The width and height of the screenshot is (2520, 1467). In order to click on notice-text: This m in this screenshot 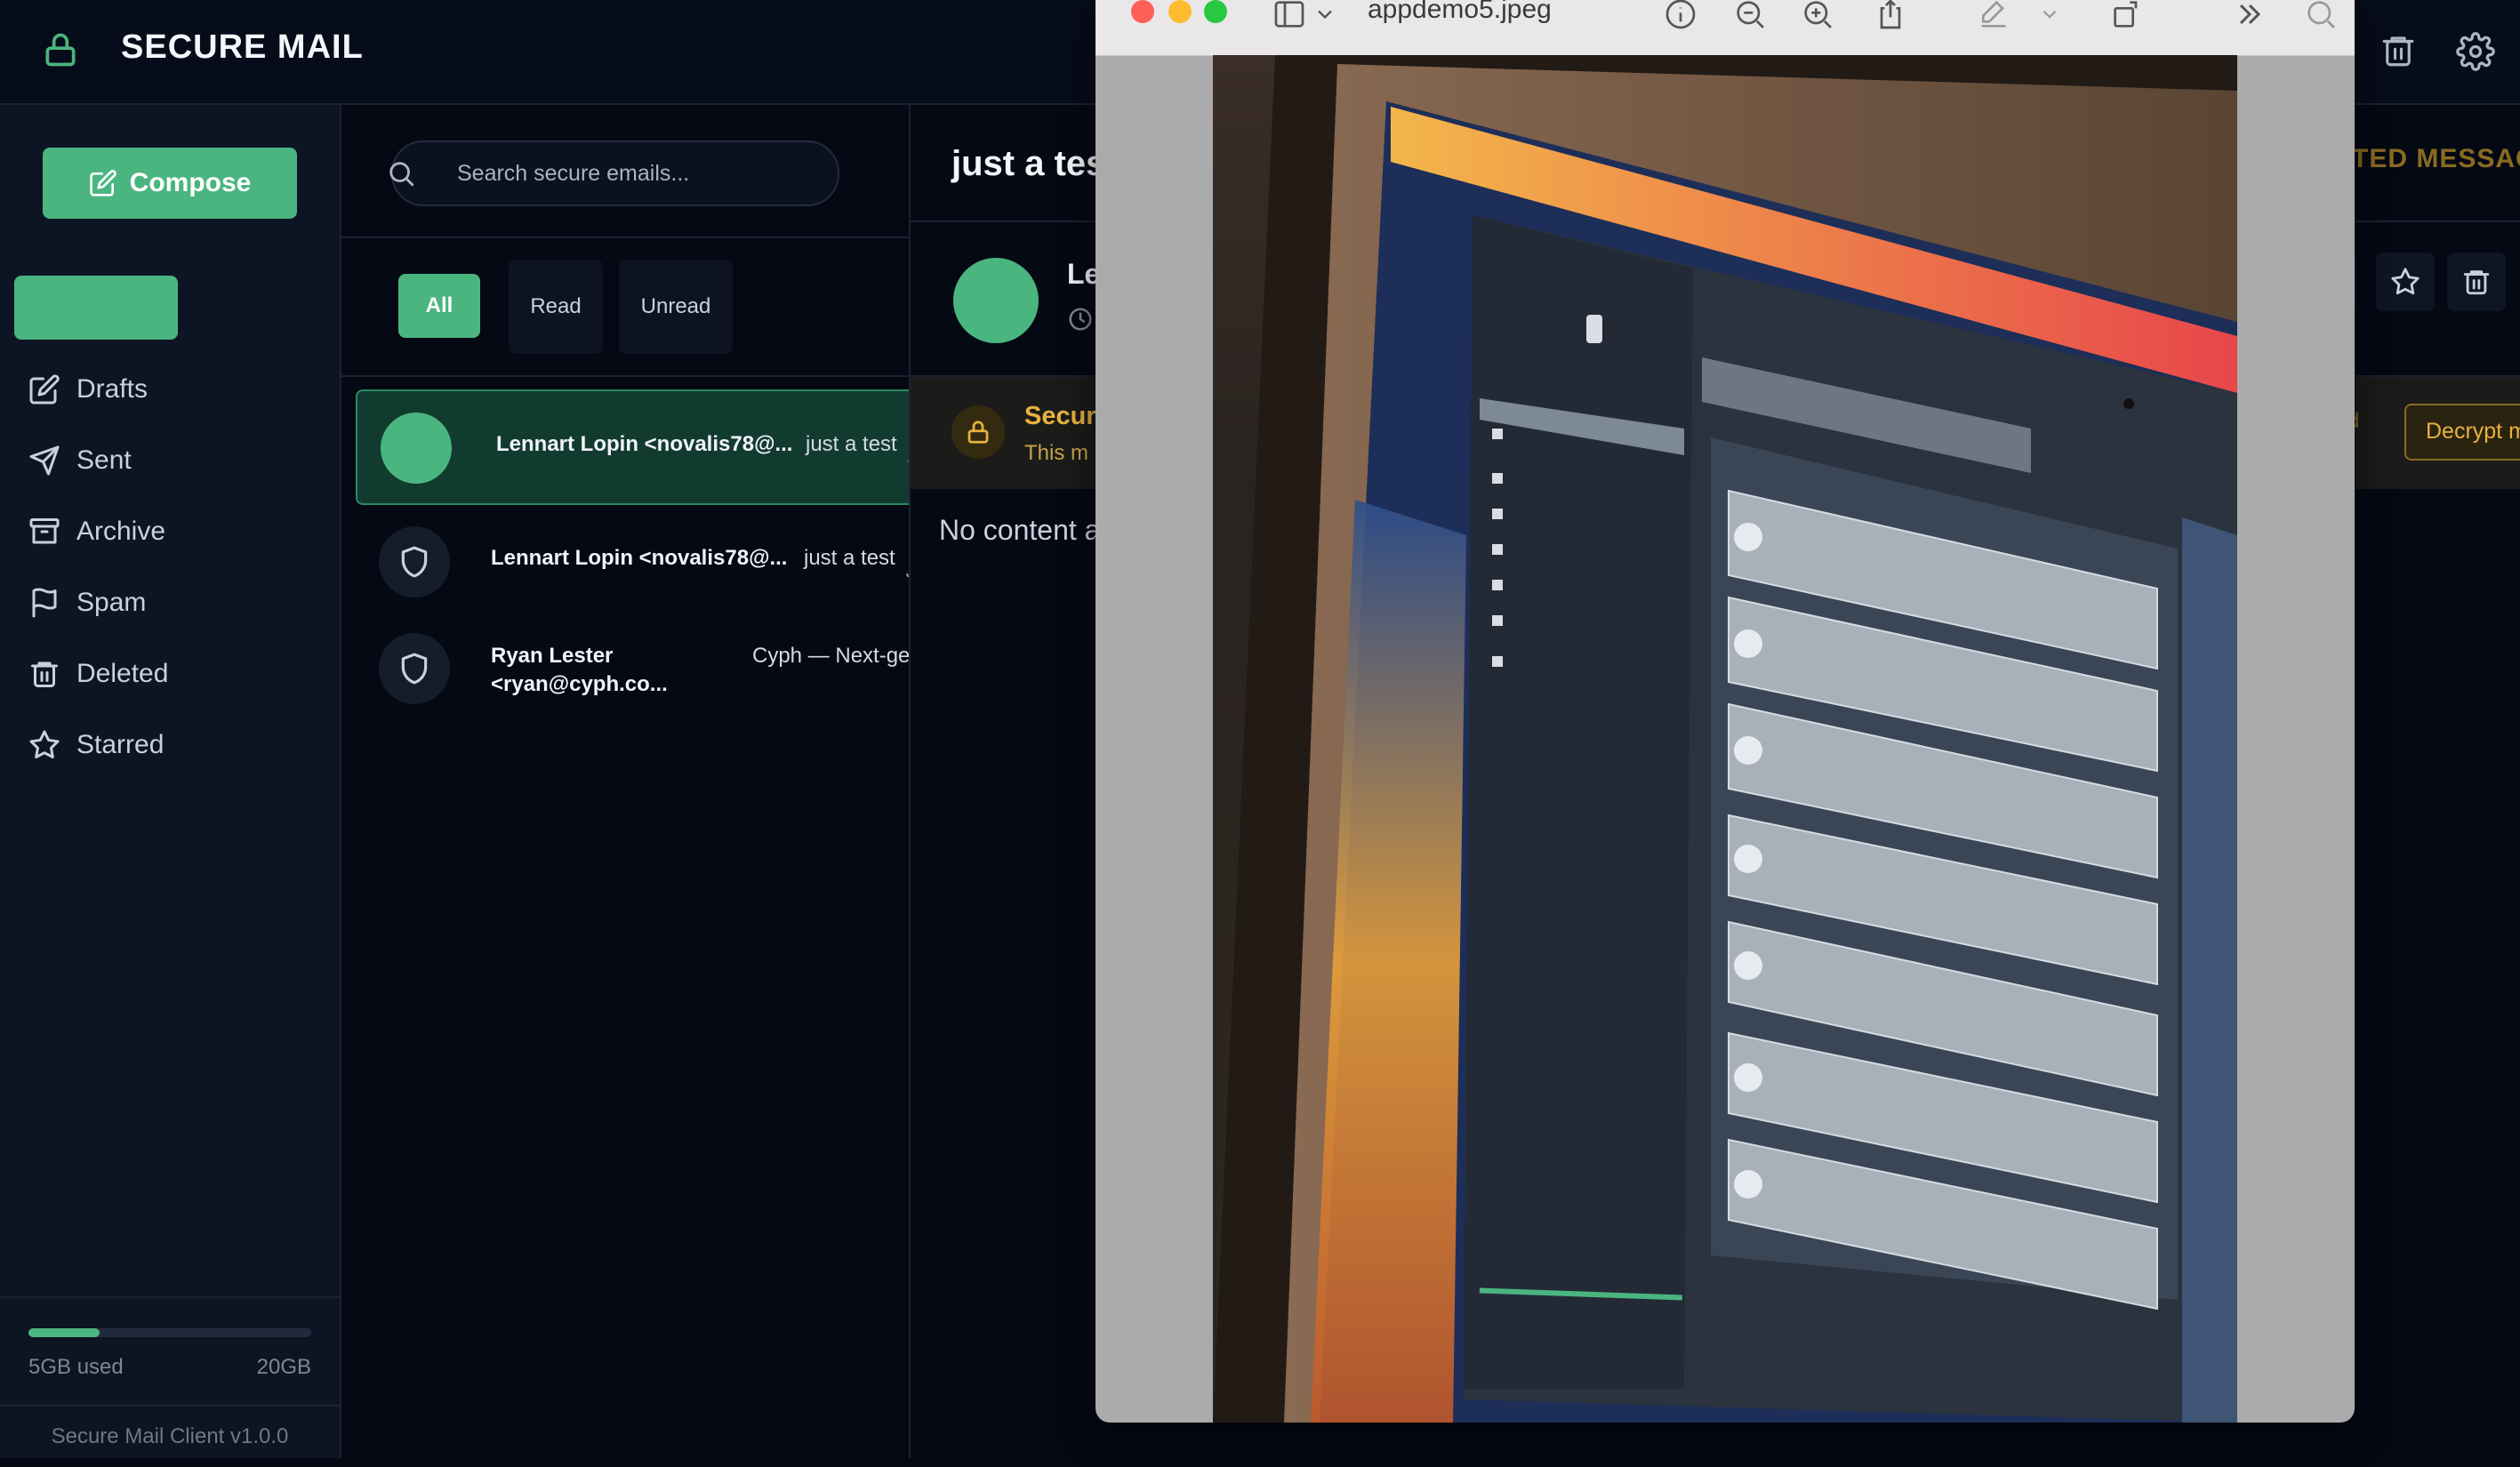, I will do `click(1056, 453)`.